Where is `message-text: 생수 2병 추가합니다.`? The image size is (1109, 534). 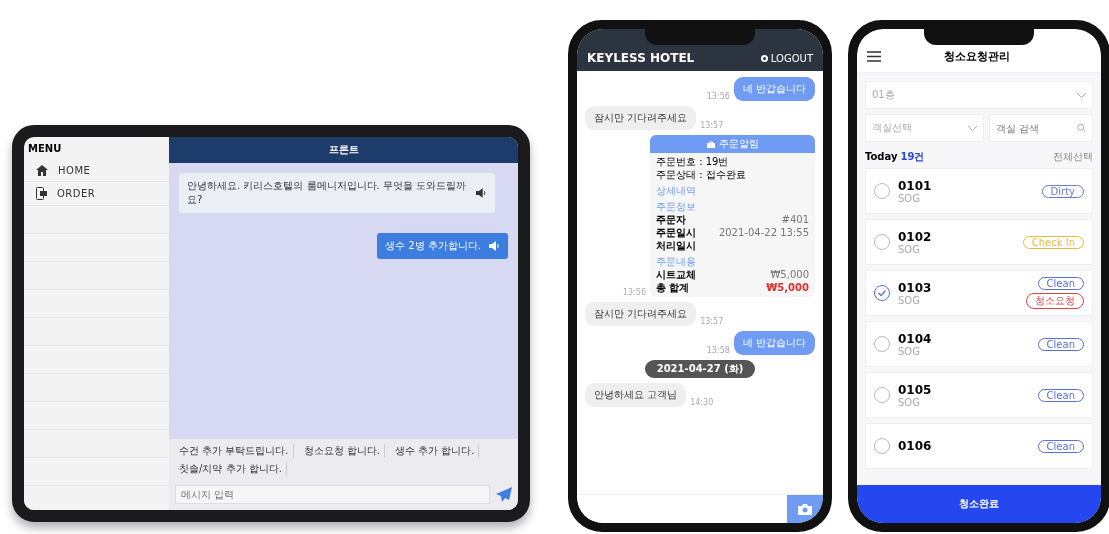 message-text: 생수 2병 추가합니다. is located at coordinates (433, 246).